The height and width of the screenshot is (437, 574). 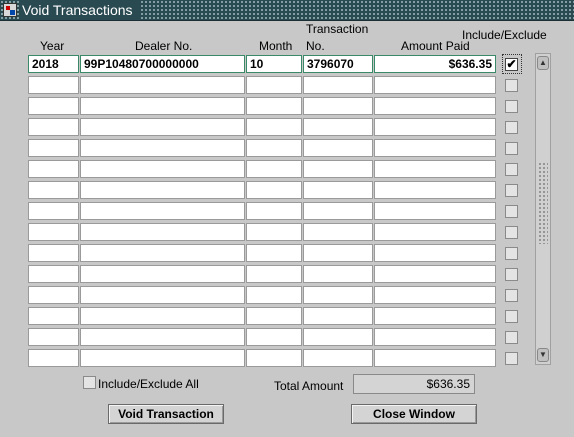 I want to click on dealer-no-cell: 99P10480700000000, so click(x=162, y=64).